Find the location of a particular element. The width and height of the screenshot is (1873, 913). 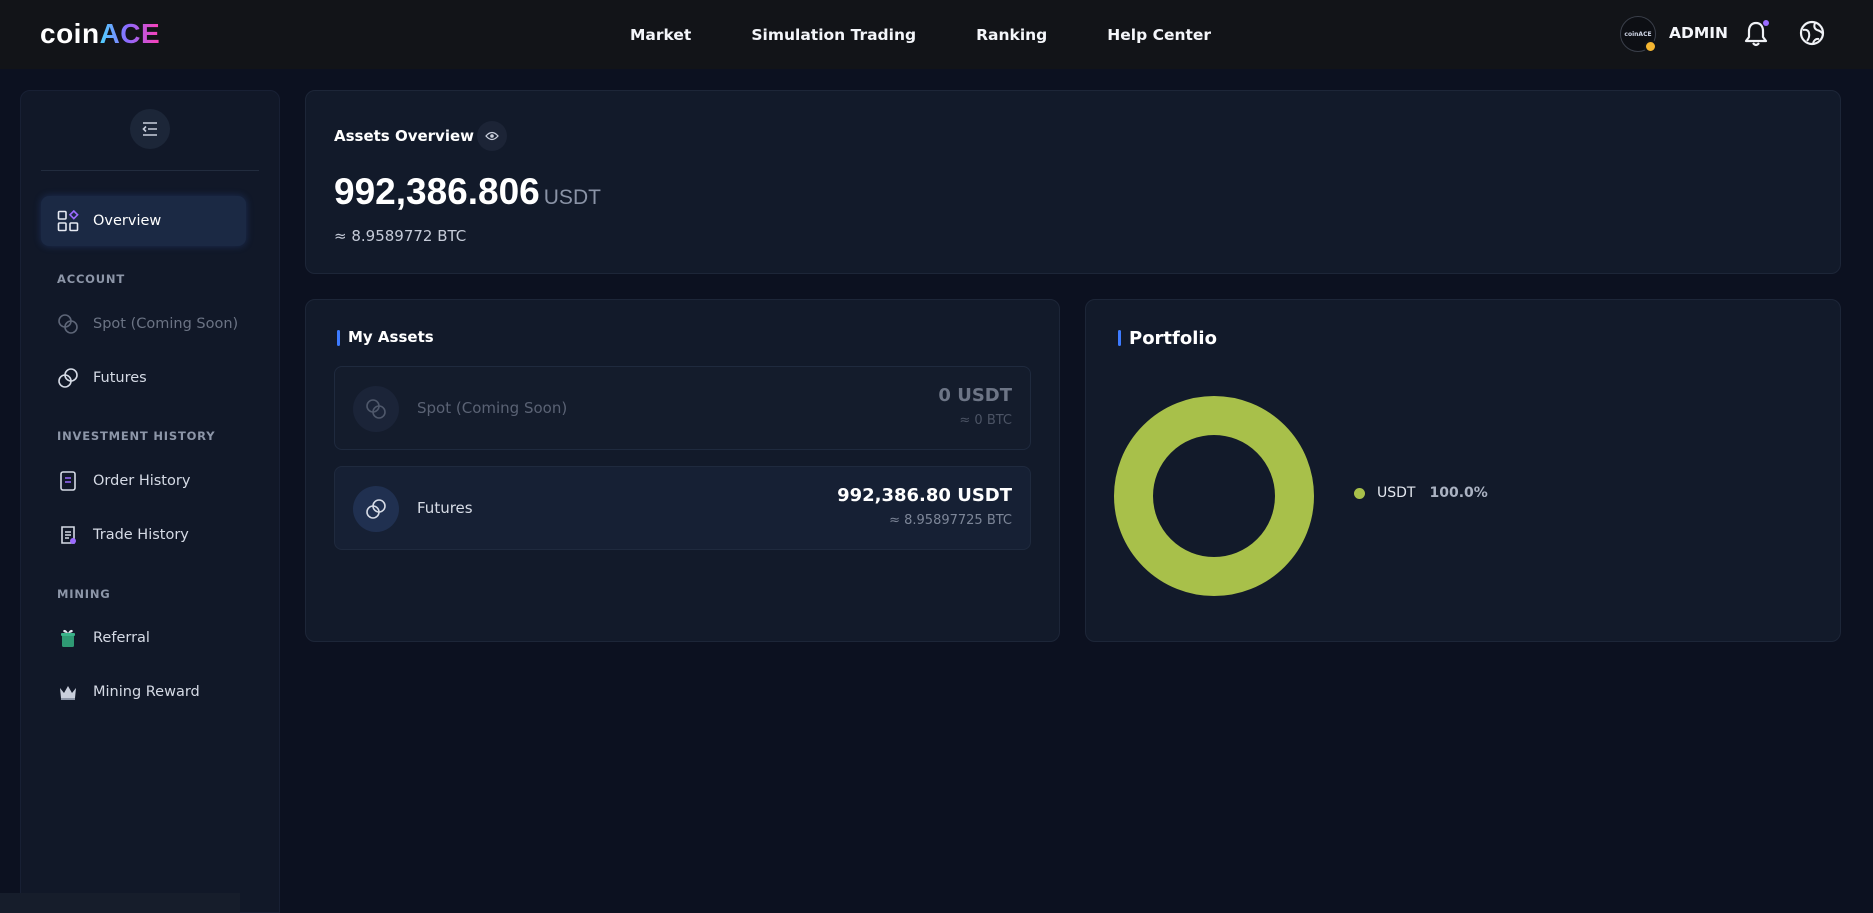

asset-name: Futures is located at coordinates (445, 508).